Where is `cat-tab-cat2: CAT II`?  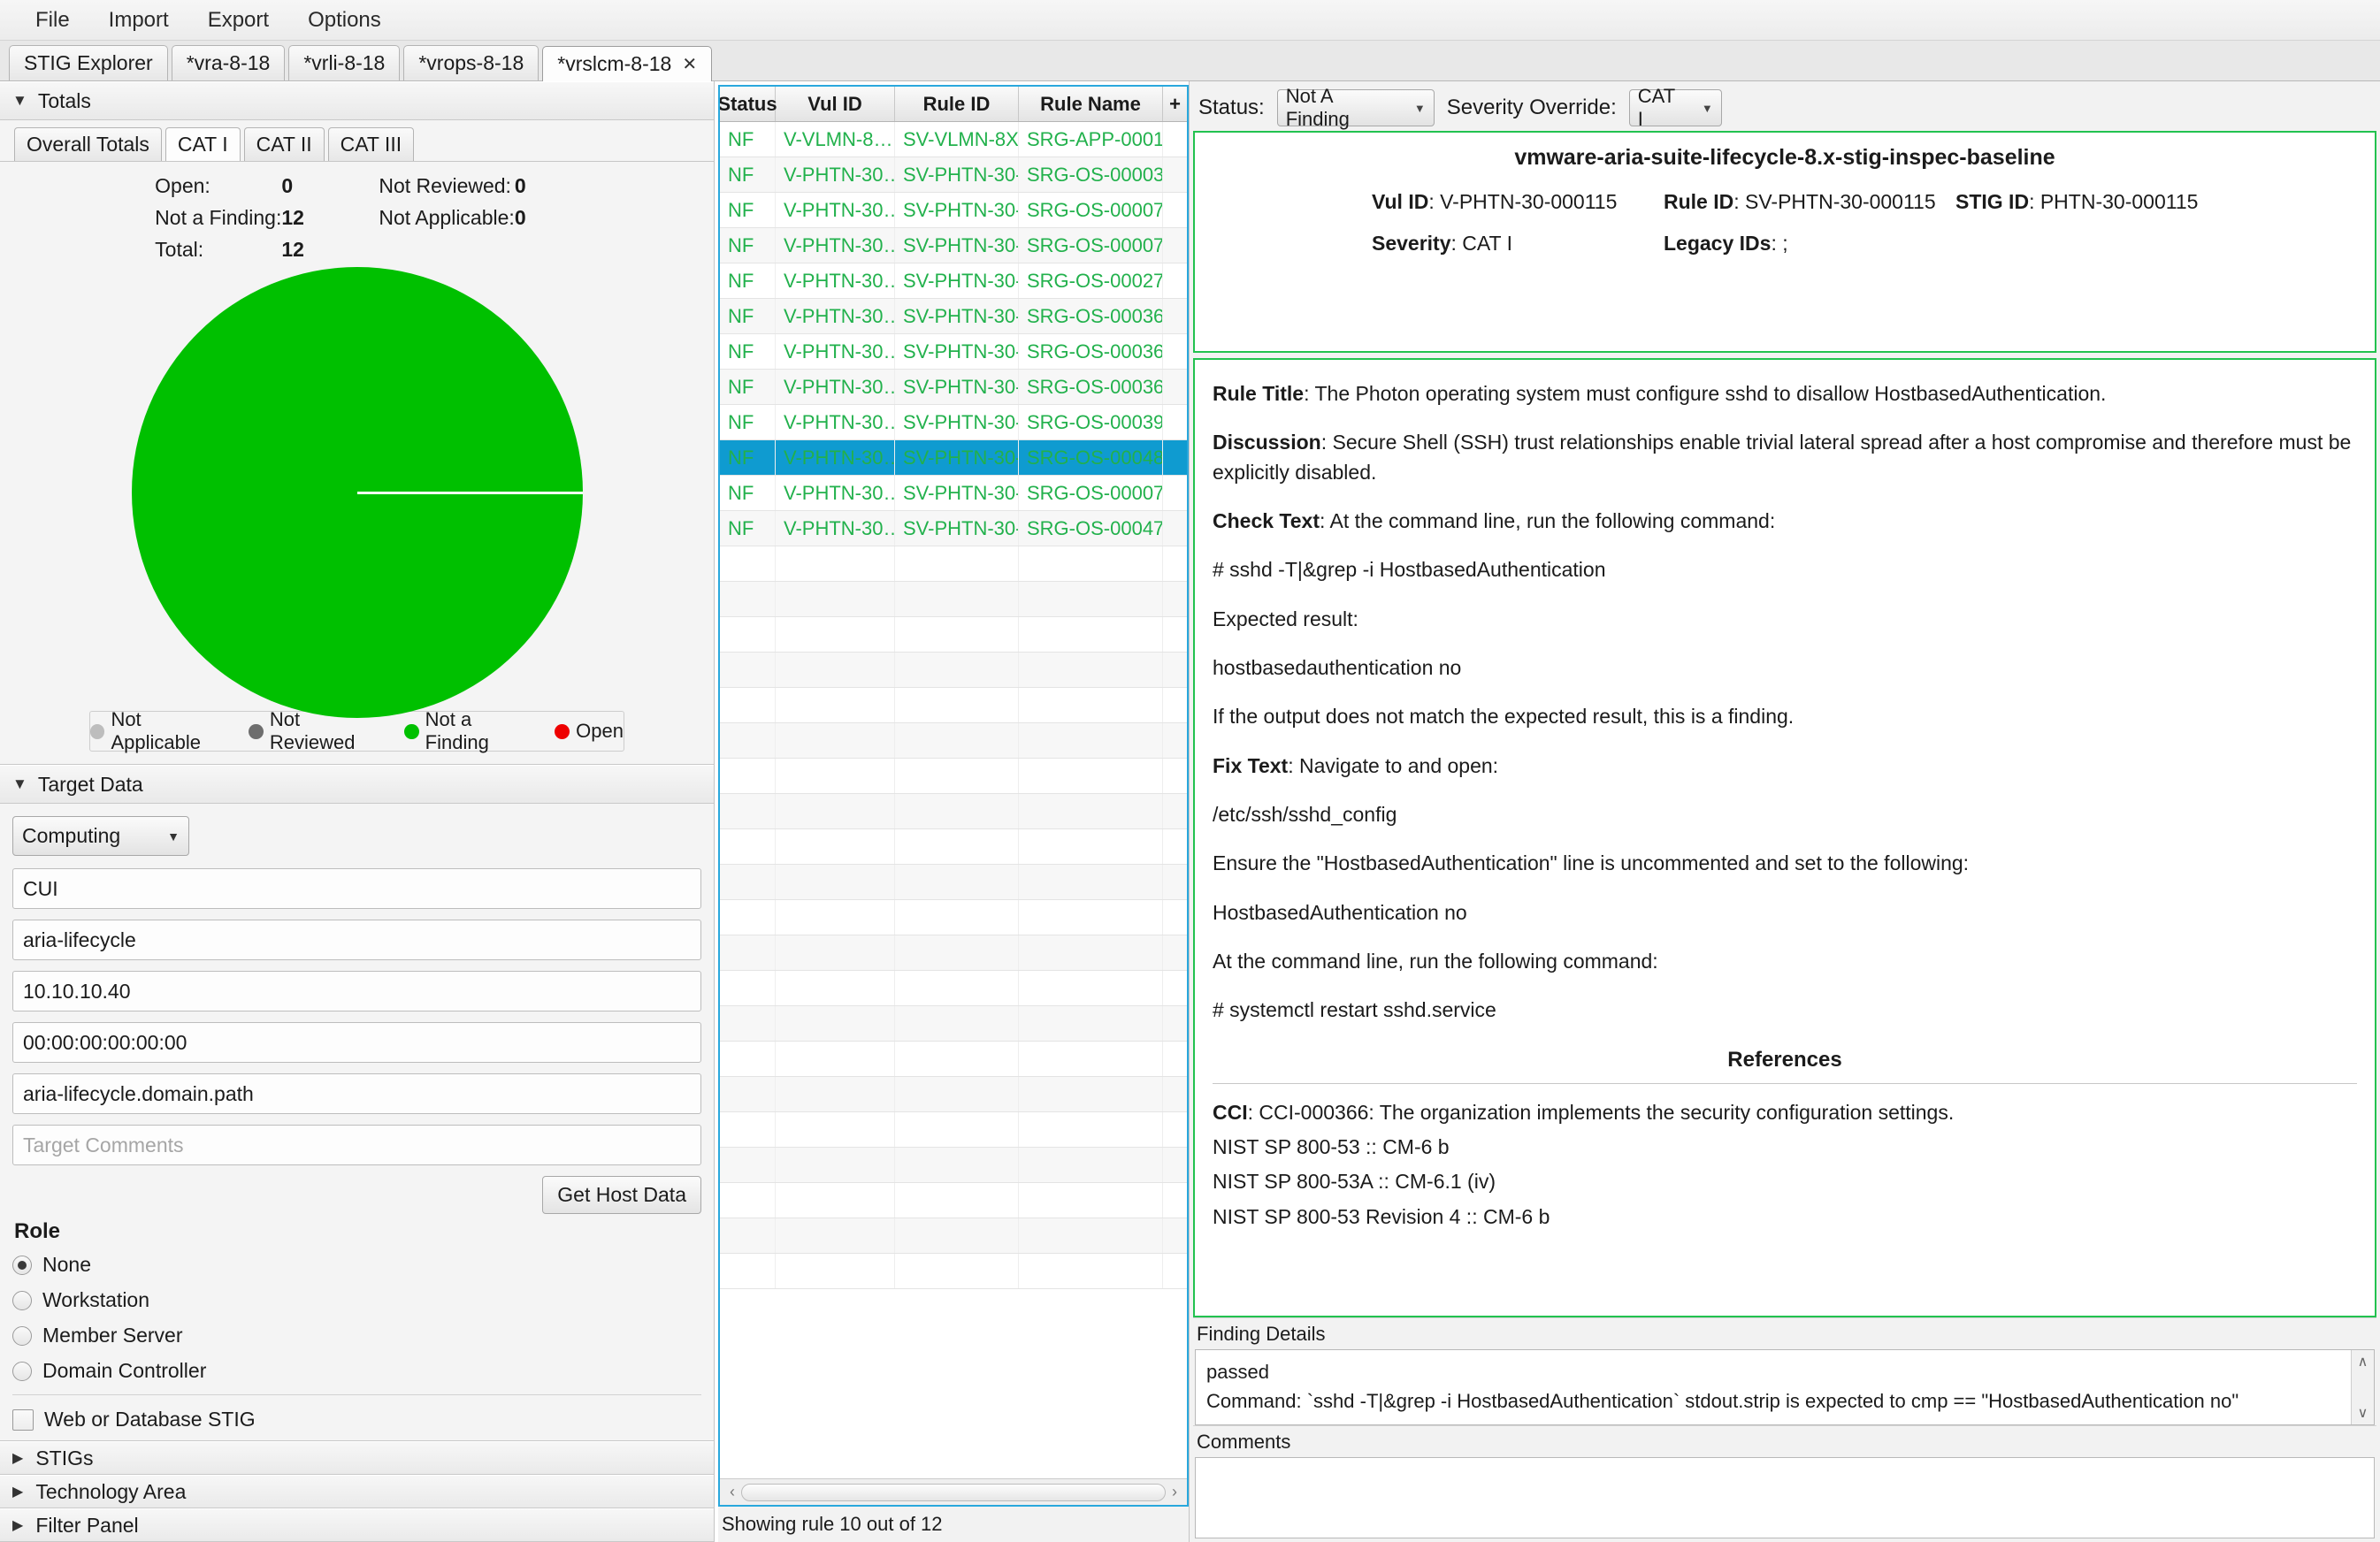 cat-tab-cat2: CAT II is located at coordinates (284, 144).